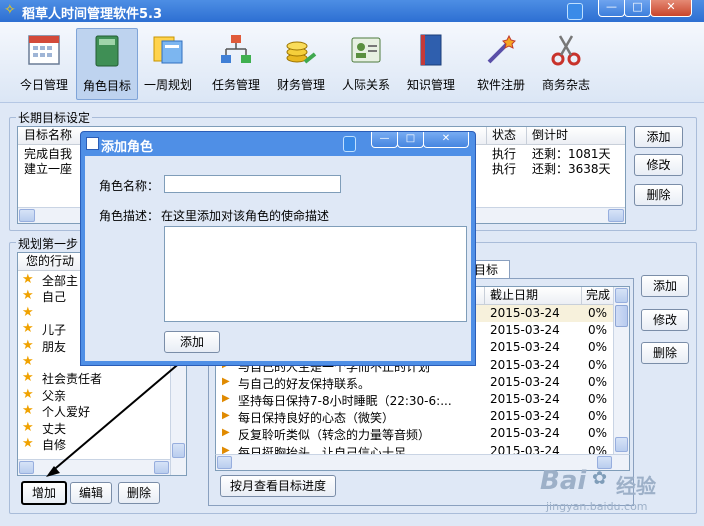  What do you see at coordinates (446, 140) in the screenshot?
I see `dialog-close-button: ✕` at bounding box center [446, 140].